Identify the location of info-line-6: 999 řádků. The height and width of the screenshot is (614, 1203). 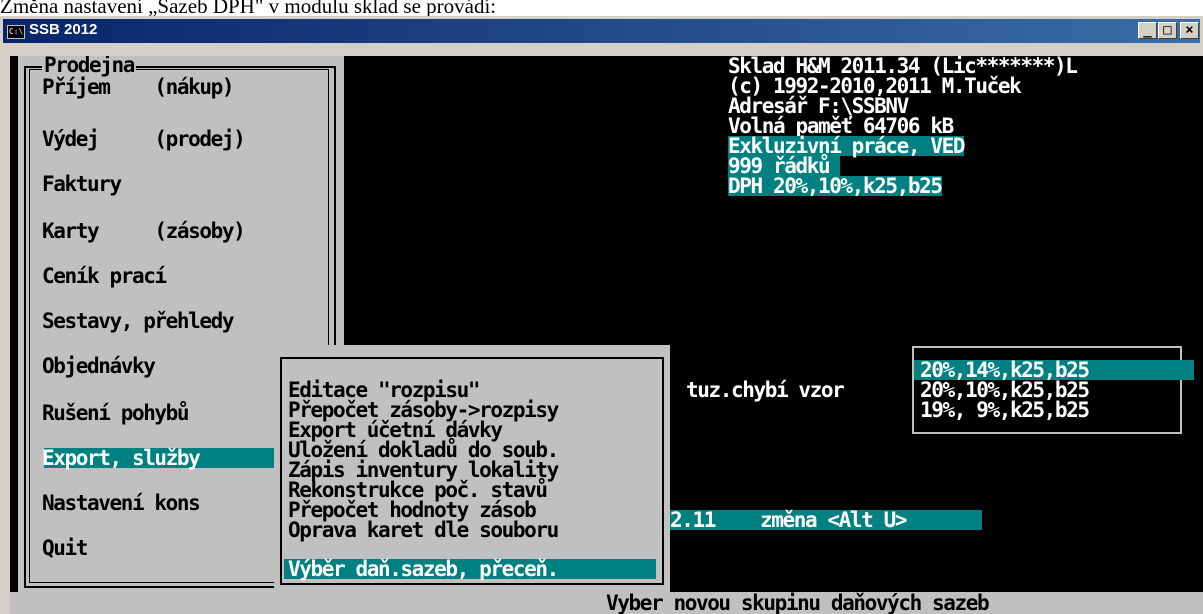
(784, 166).